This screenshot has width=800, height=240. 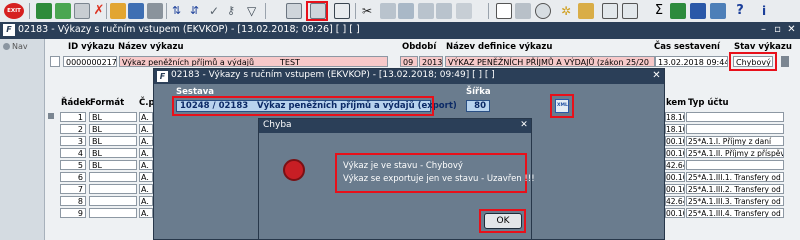 What do you see at coordinates (478, 106) in the screenshot?
I see `sirka-field: 80` at bounding box center [478, 106].